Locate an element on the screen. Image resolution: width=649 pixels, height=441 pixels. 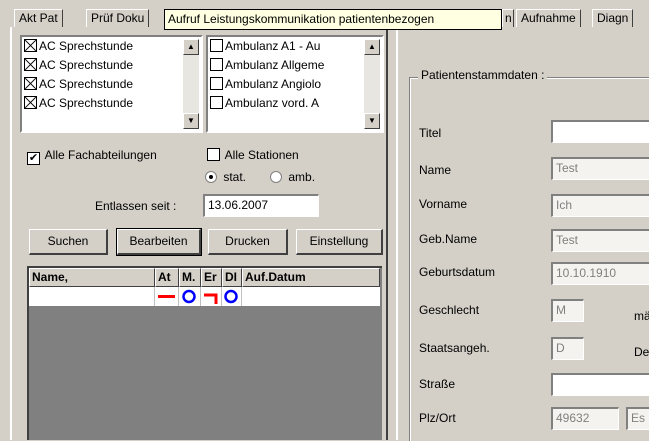
list-item: Ambulanz vord. A is located at coordinates (264, 103).